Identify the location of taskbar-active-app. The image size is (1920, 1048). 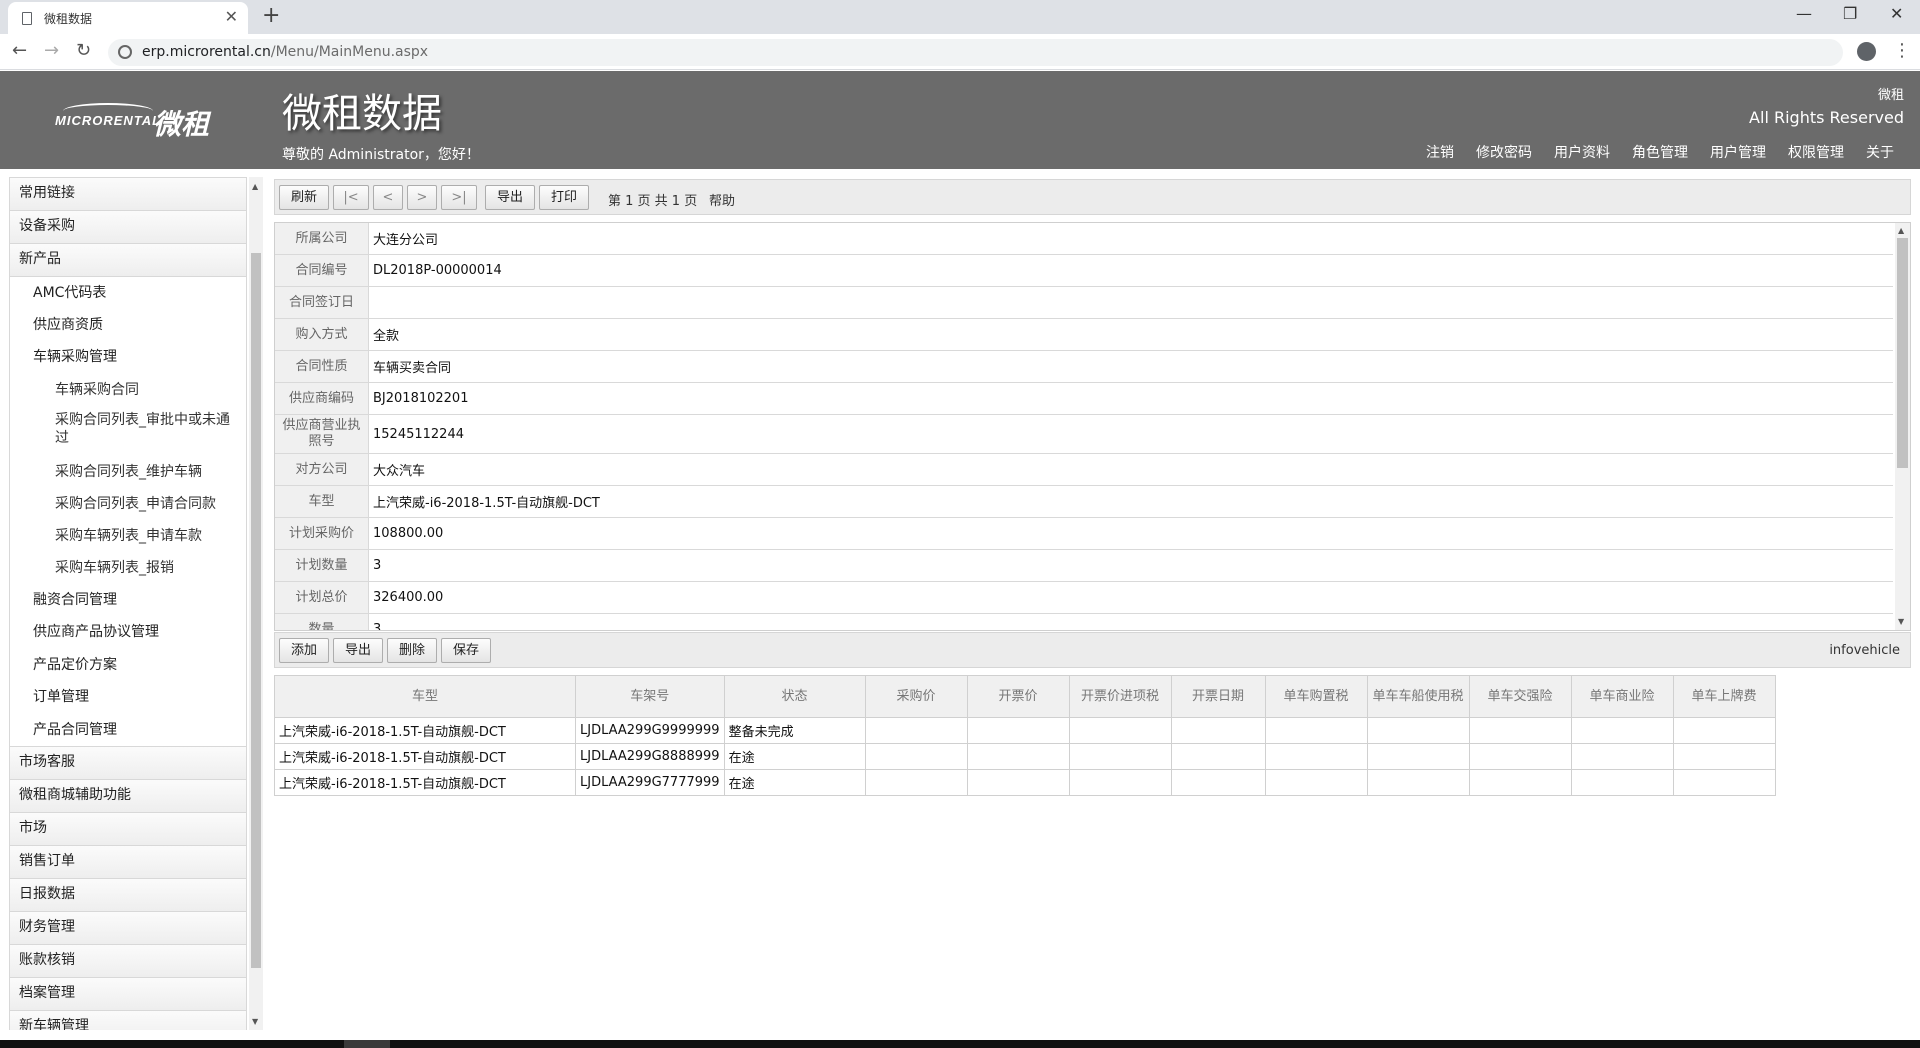
(367, 1044).